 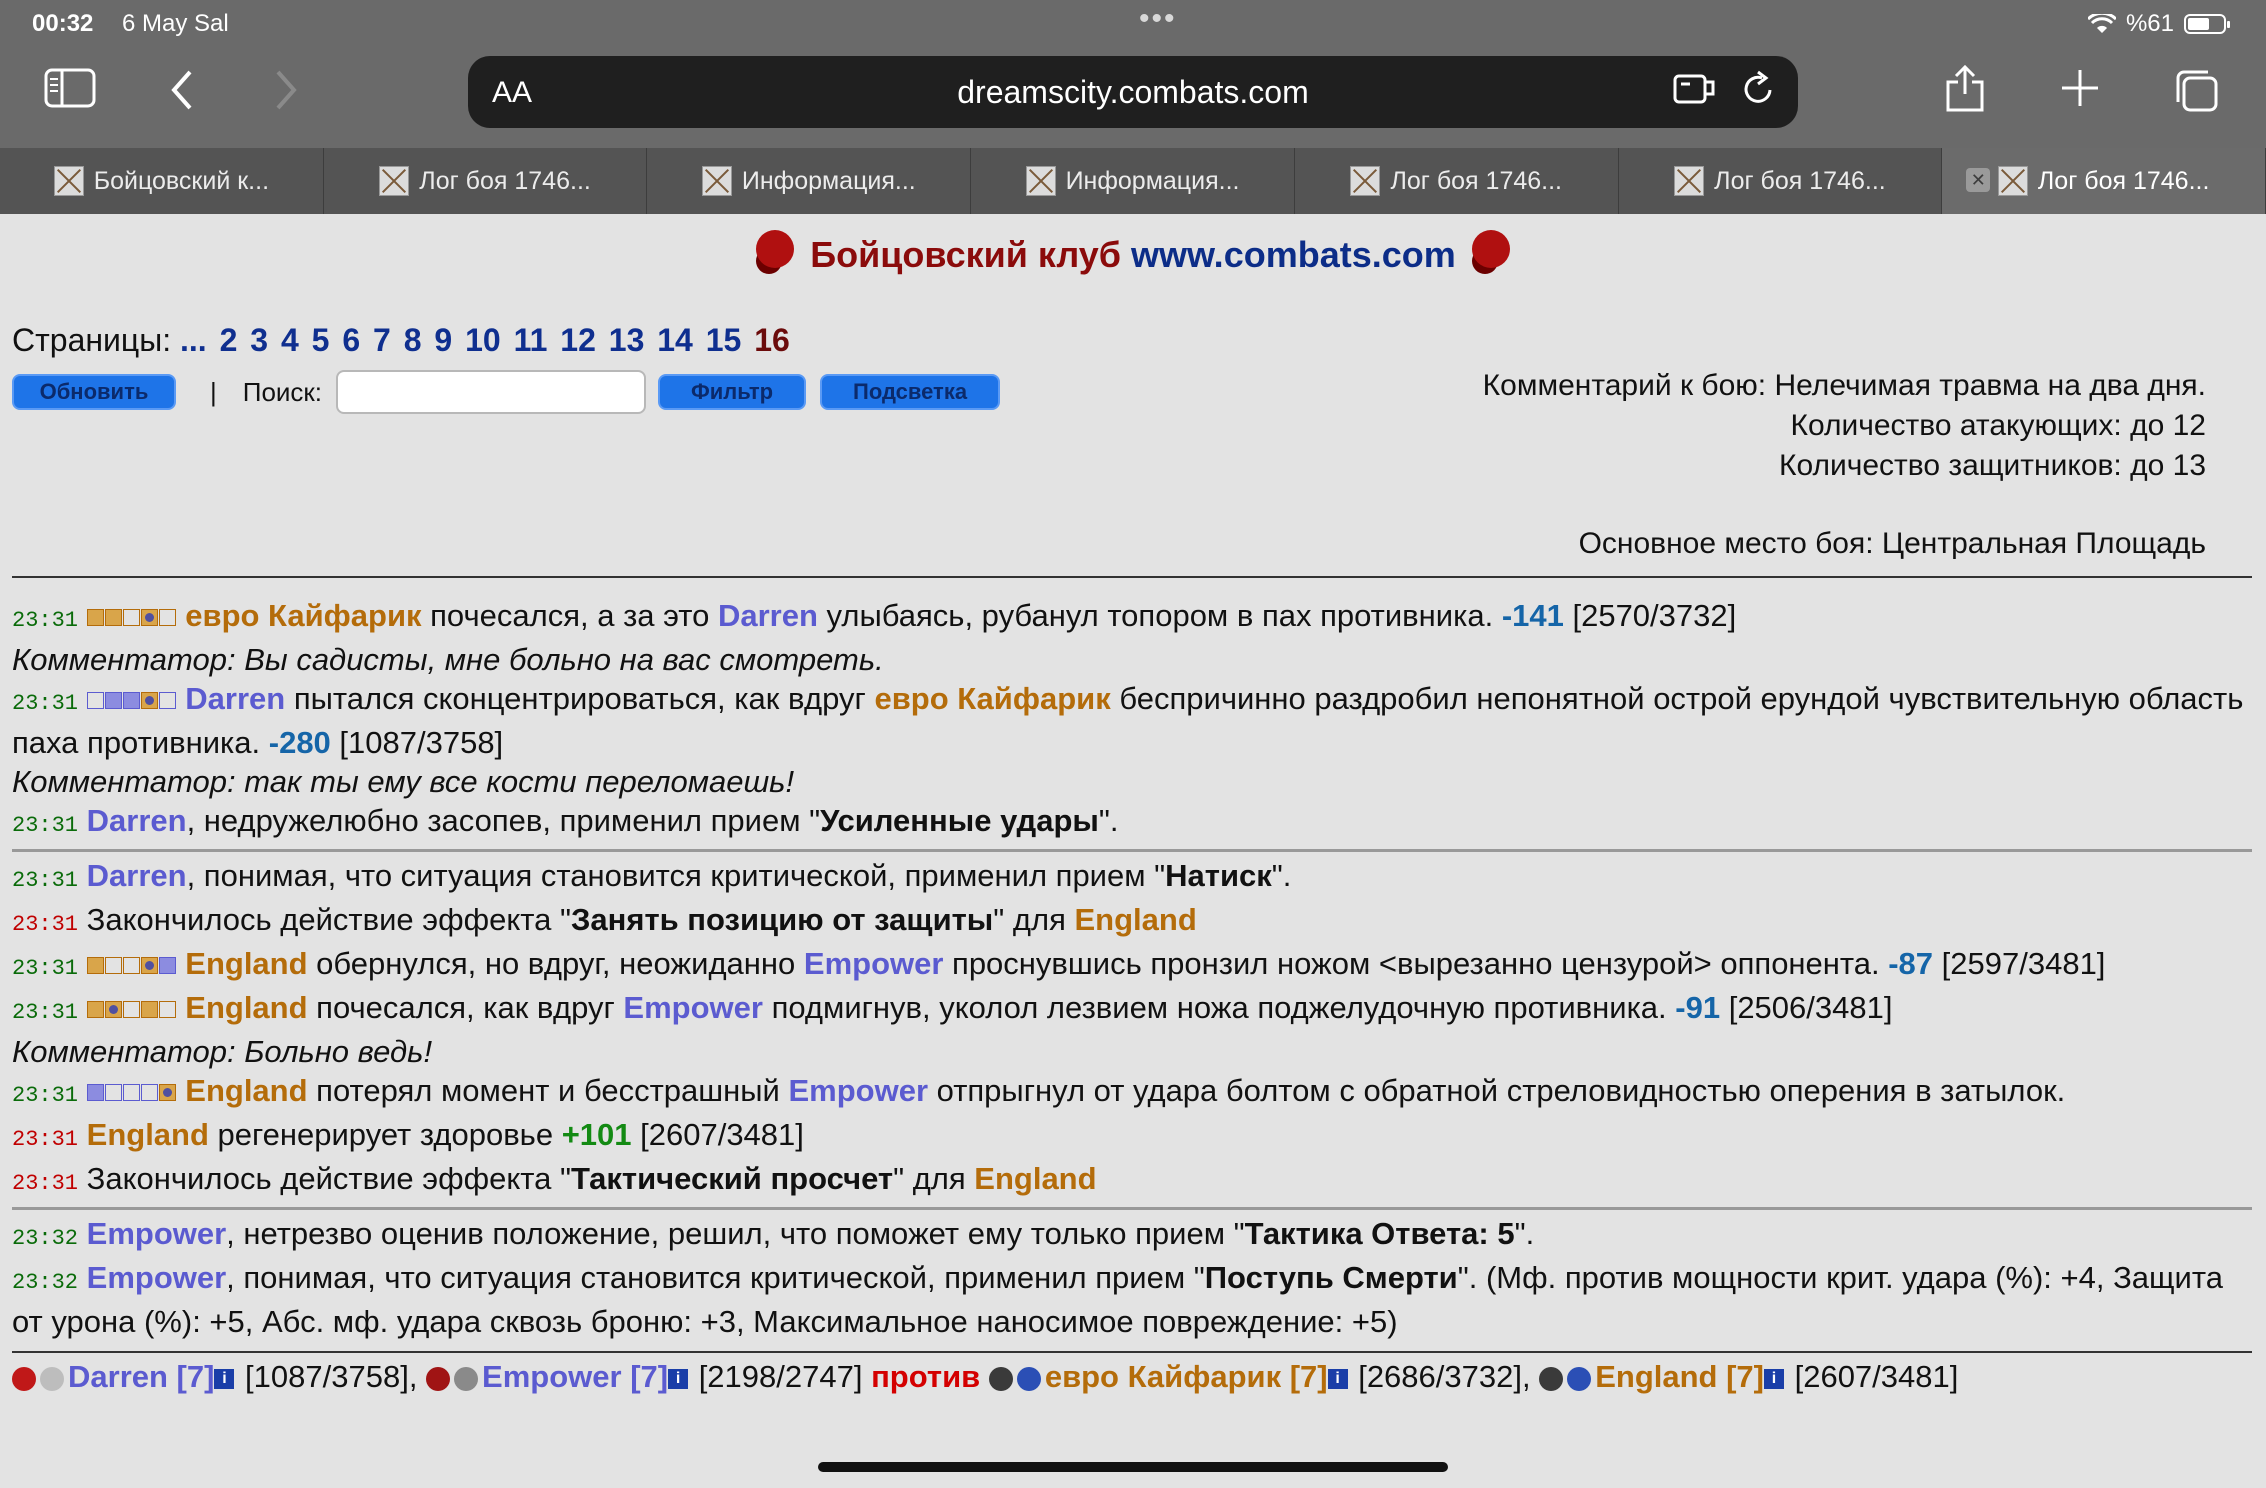 What do you see at coordinates (351, 340) in the screenshot?
I see `page-link: 6` at bounding box center [351, 340].